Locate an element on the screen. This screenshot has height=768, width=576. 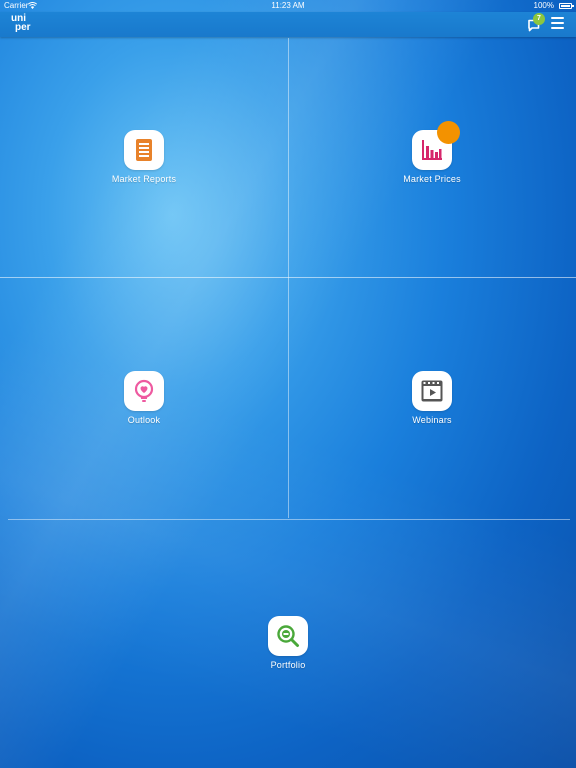
uniper-logo: uni per is located at coordinates (26, 25).